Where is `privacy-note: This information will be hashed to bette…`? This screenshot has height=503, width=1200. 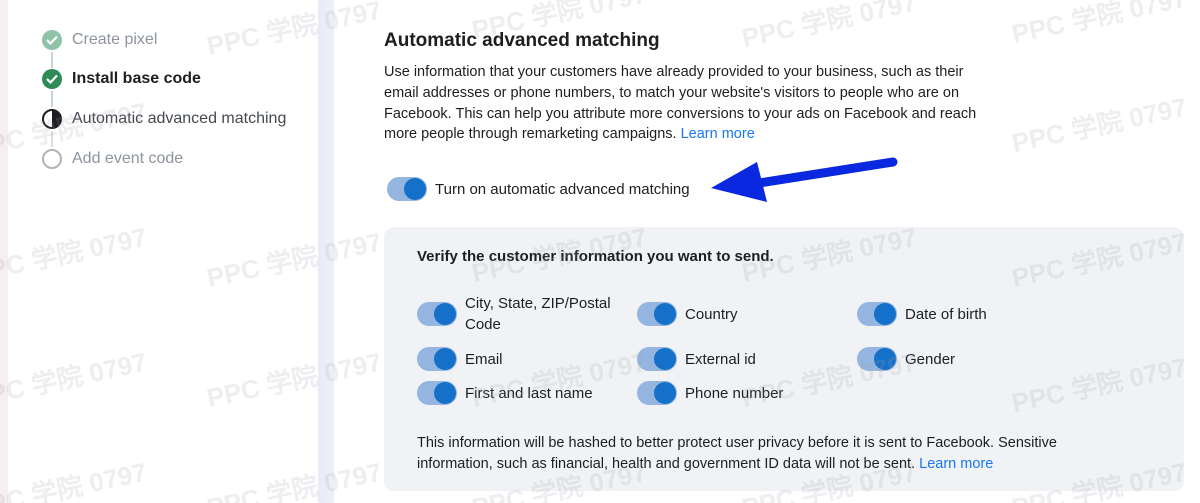 privacy-note: This information will be hashed to bette… is located at coordinates (767, 454).